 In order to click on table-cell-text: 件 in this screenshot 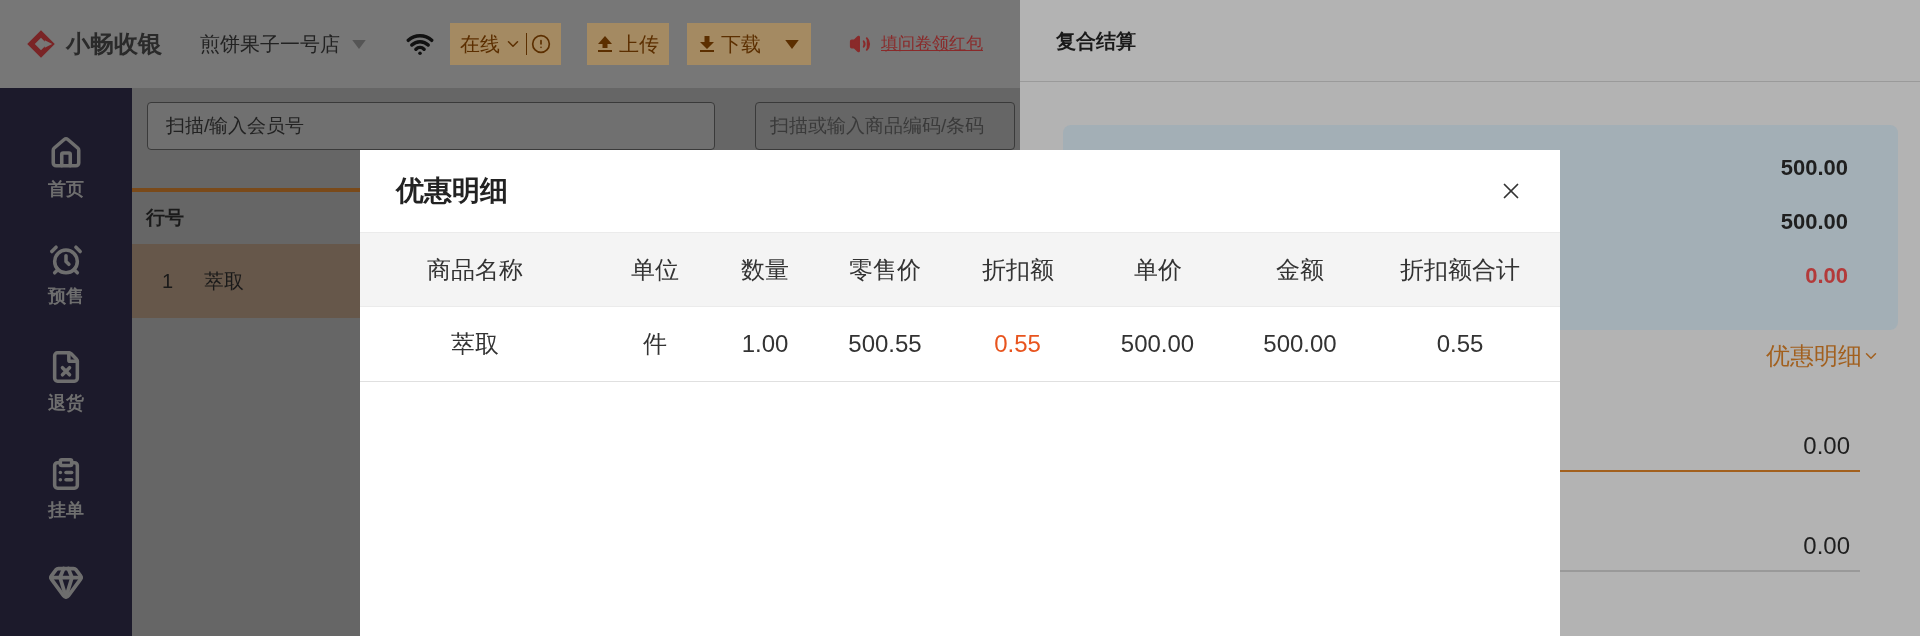, I will do `click(655, 344)`.